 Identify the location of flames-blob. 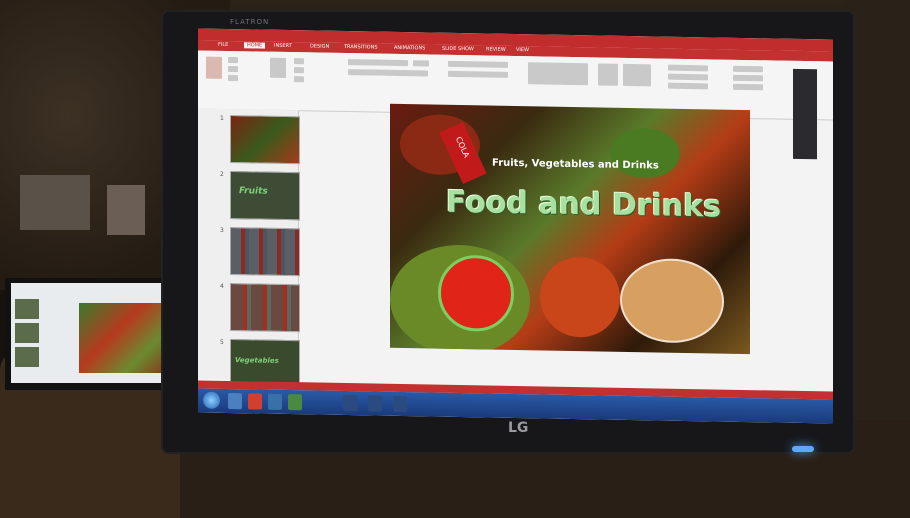
(580, 297).